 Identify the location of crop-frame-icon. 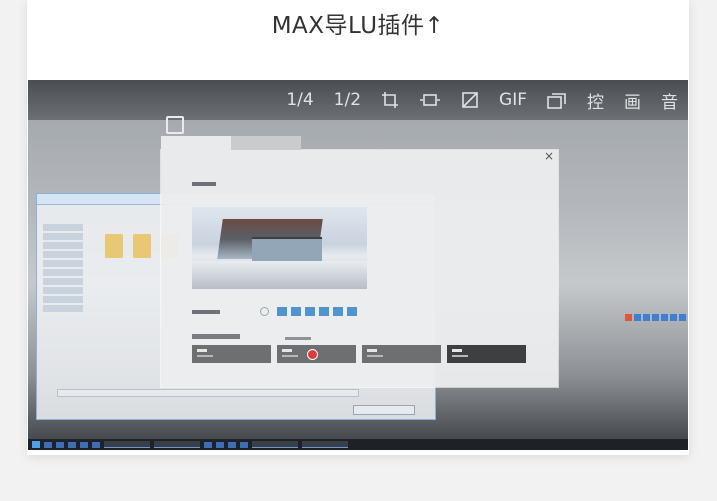
(390, 100).